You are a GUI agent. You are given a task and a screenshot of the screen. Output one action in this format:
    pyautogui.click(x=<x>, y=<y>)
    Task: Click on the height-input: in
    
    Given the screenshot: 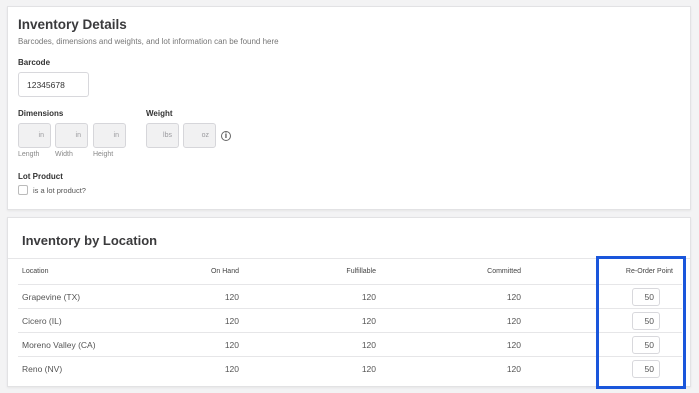 What is the action you would take?
    pyautogui.click(x=109, y=135)
    